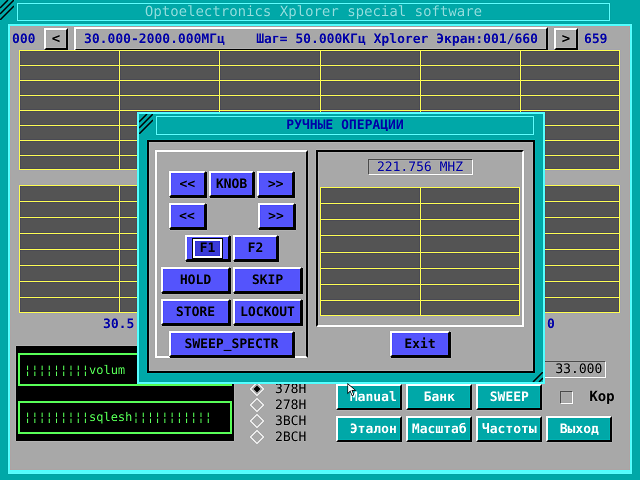  What do you see at coordinates (579, 429) in the screenshot?
I see `menu-button: Выход` at bounding box center [579, 429].